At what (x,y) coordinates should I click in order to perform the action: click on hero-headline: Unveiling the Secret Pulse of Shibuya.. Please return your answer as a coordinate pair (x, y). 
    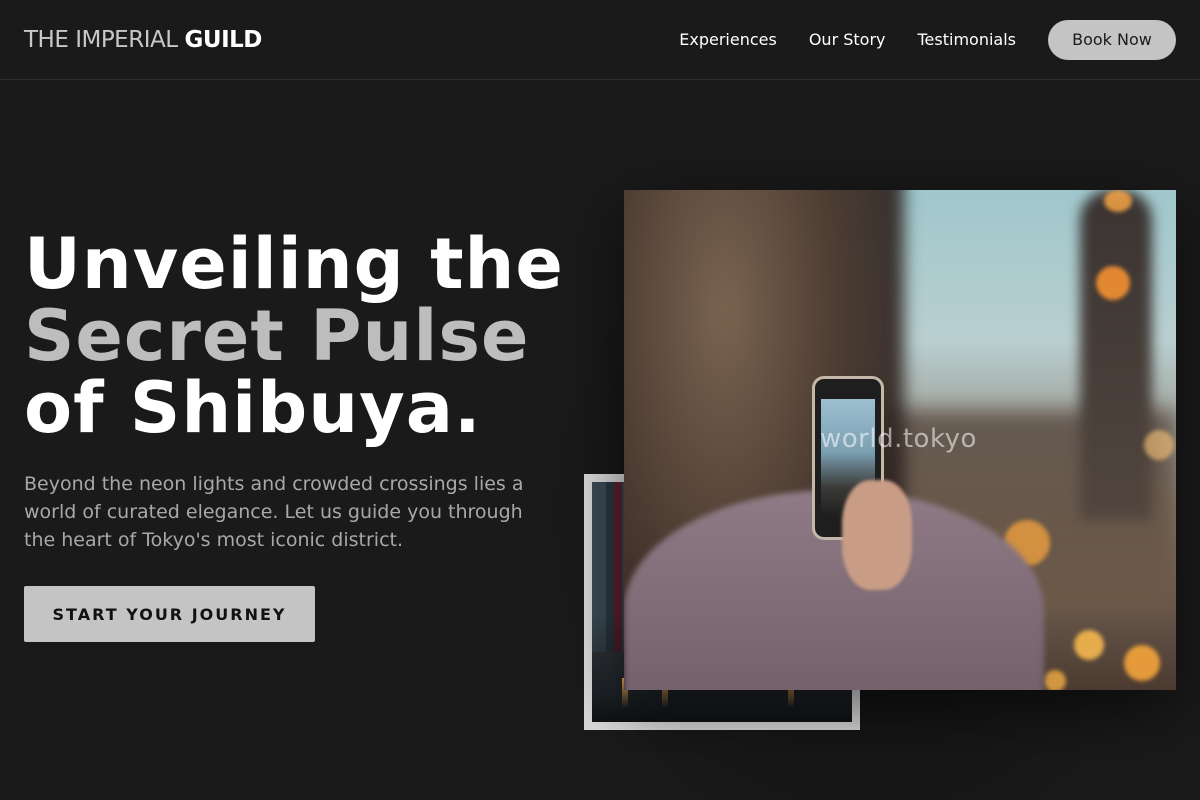
    Looking at the image, I should click on (304, 336).